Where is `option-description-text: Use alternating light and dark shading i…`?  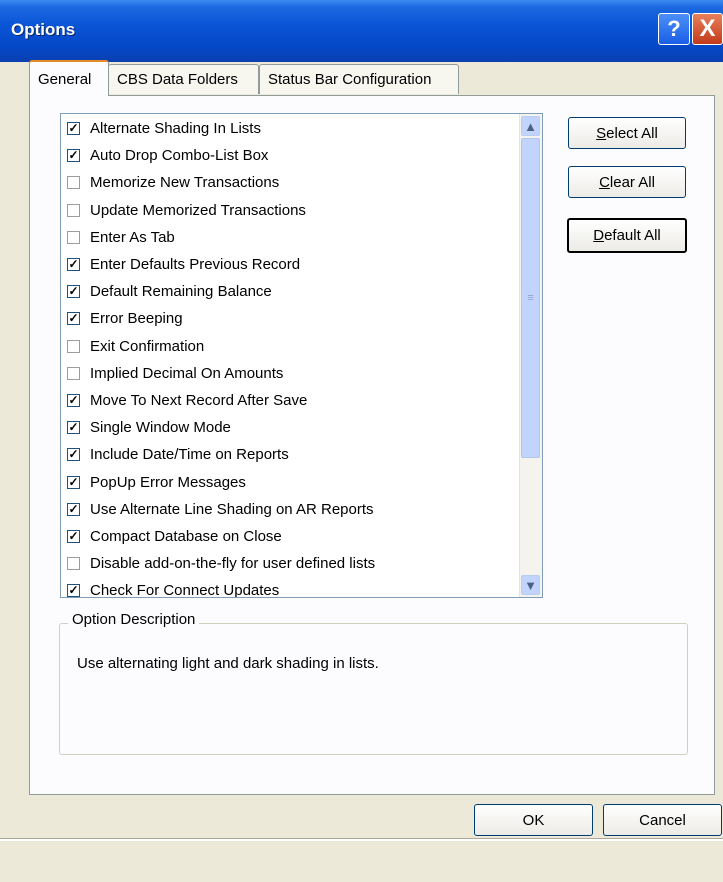 option-description-text: Use alternating light and dark shading i… is located at coordinates (228, 663).